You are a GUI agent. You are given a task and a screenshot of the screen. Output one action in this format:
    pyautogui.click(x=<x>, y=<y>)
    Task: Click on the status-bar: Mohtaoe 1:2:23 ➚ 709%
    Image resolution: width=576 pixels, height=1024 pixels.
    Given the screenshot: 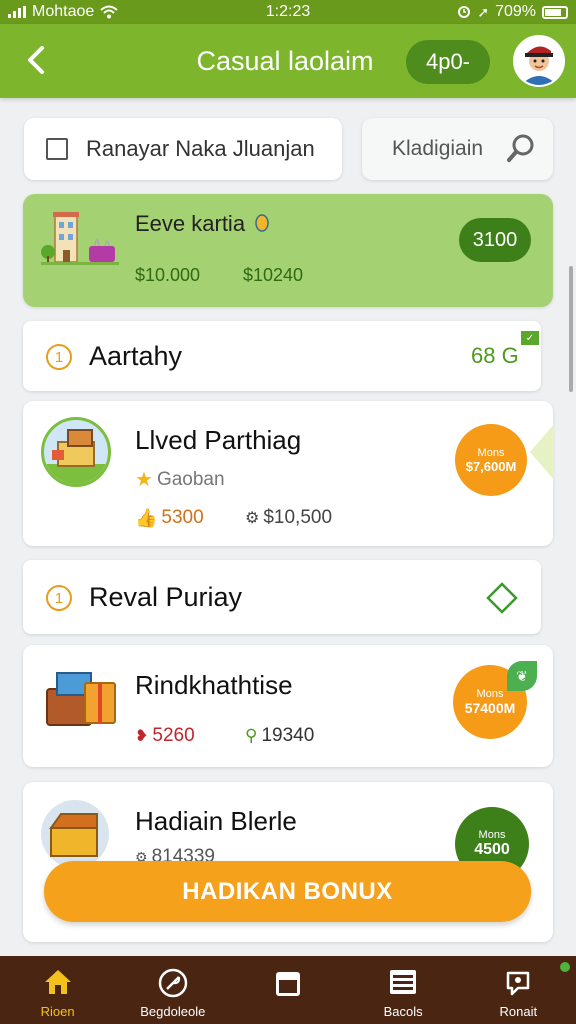 What is the action you would take?
    pyautogui.click(x=288, y=12)
    